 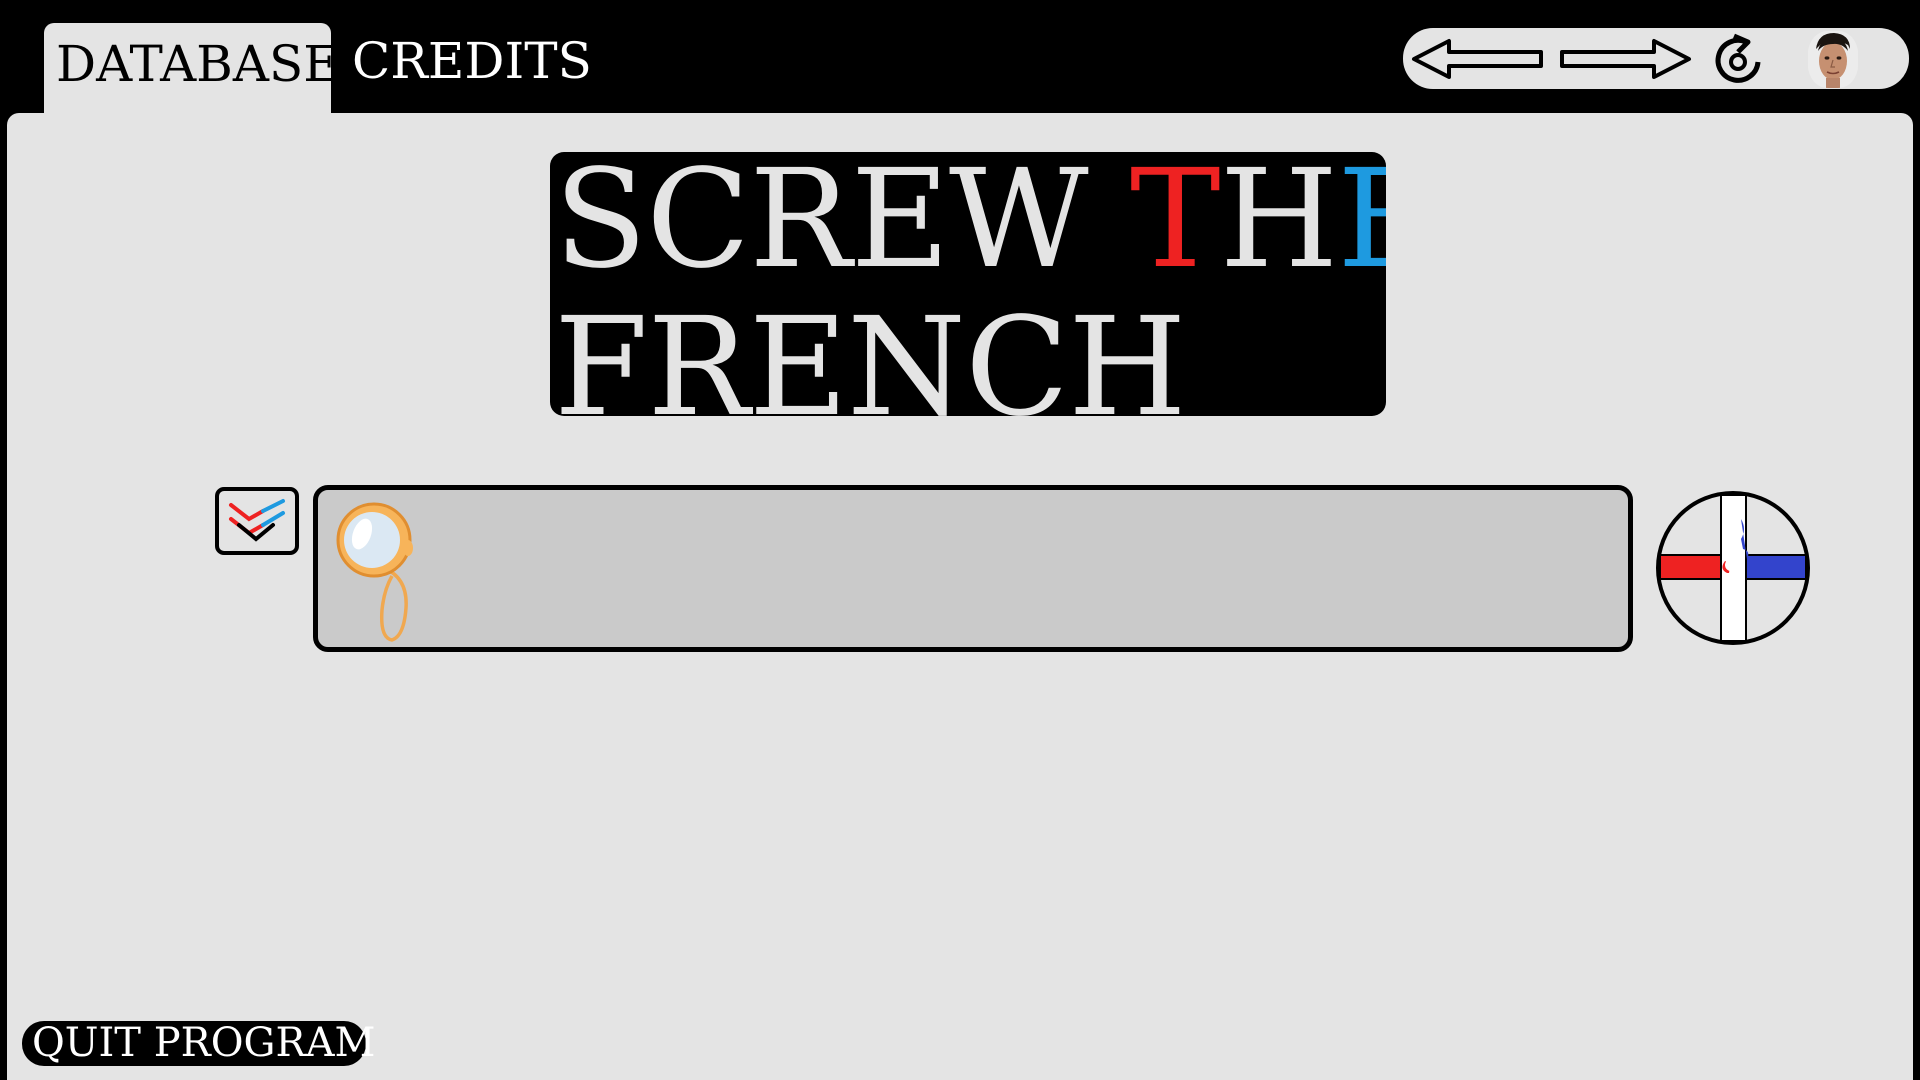 I want to click on back-button, so click(x=1478, y=59).